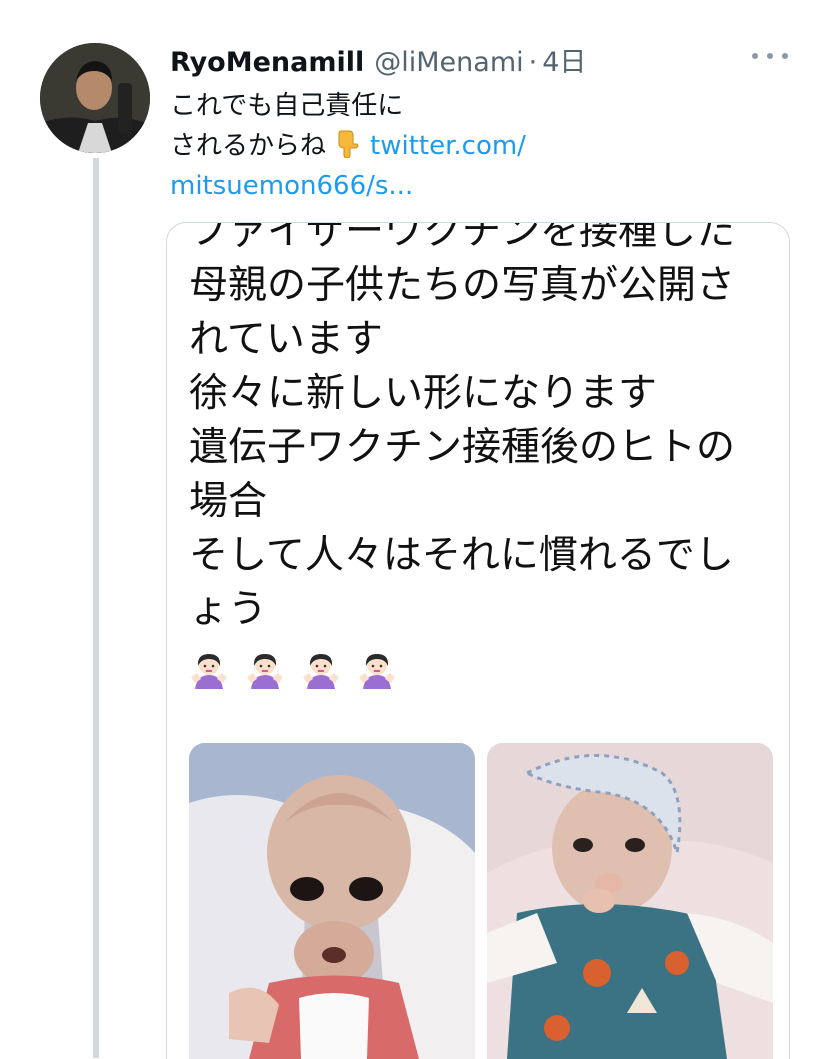 The height and width of the screenshot is (1059, 828). Describe the element at coordinates (347, 143) in the screenshot. I see `pointing-down-hand-icon` at that location.